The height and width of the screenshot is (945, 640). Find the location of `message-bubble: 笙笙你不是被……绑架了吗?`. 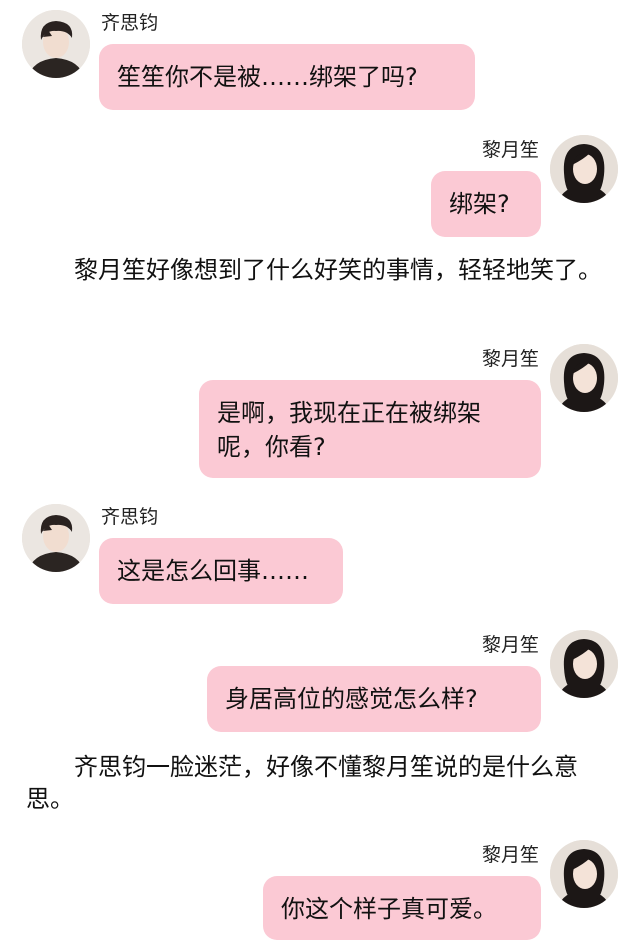

message-bubble: 笙笙你不是被……绑架了吗? is located at coordinates (287, 77).